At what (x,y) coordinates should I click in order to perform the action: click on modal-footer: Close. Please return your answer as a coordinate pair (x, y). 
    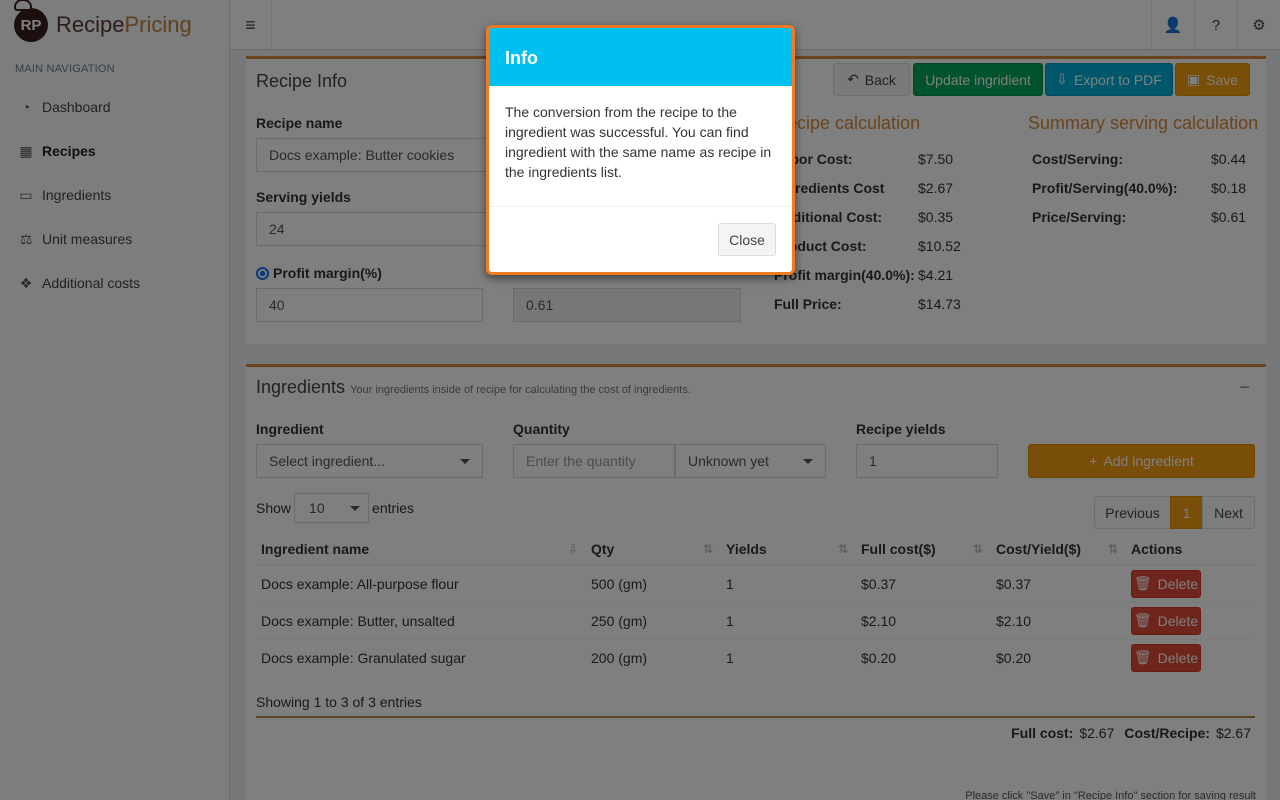
    Looking at the image, I should click on (640, 239).